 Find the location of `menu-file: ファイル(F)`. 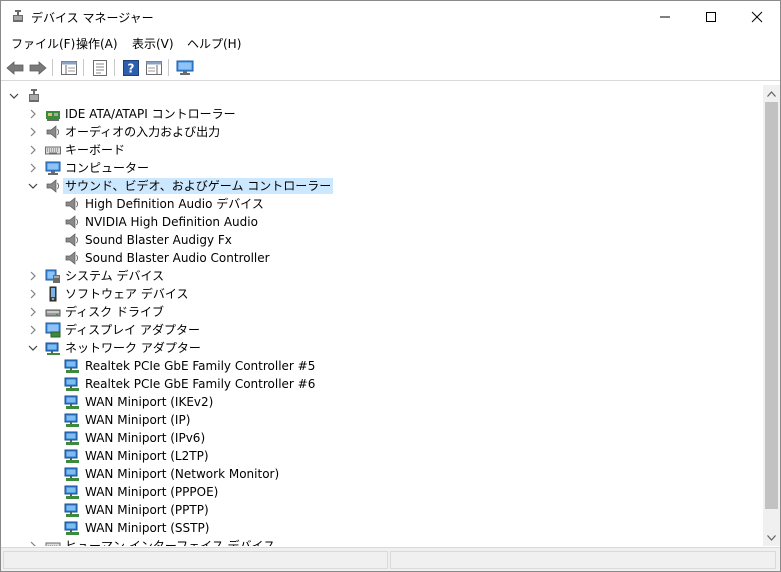

menu-file: ファイル(F) is located at coordinates (43, 43).